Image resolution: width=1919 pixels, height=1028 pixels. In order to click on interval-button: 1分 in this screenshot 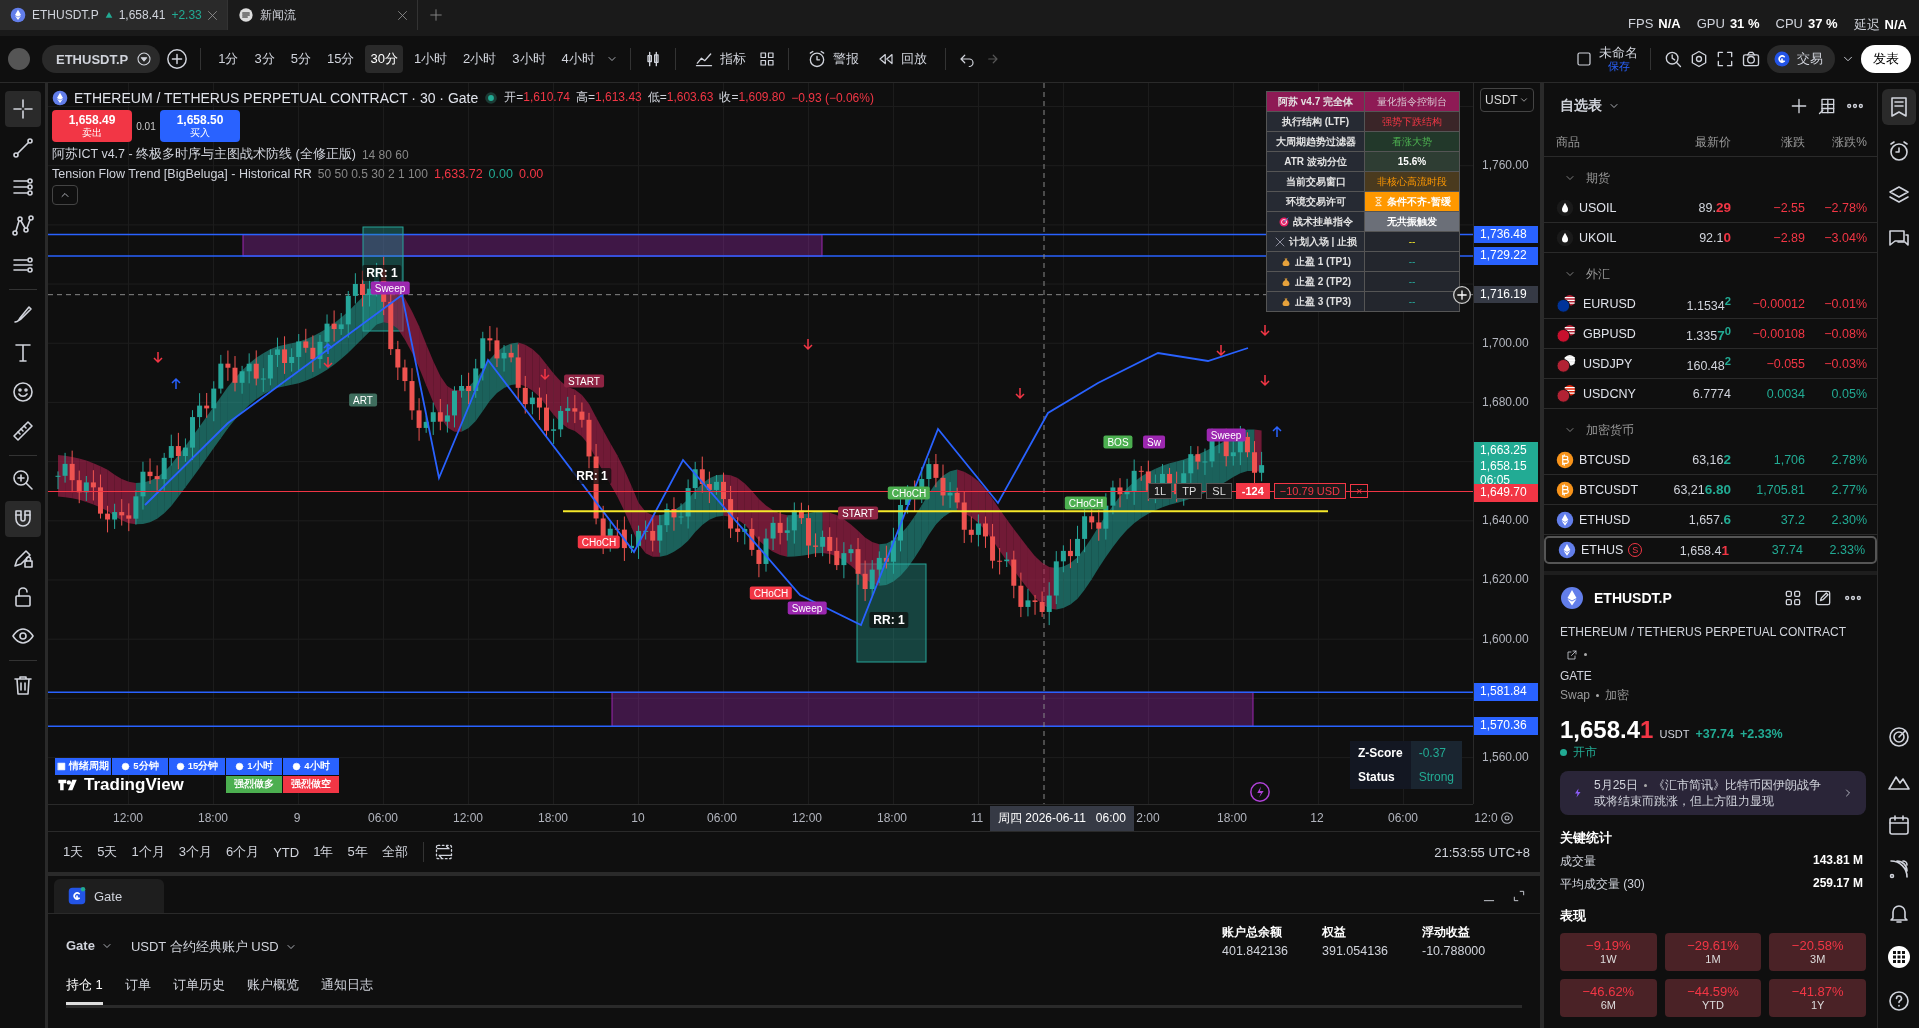, I will do `click(228, 59)`.